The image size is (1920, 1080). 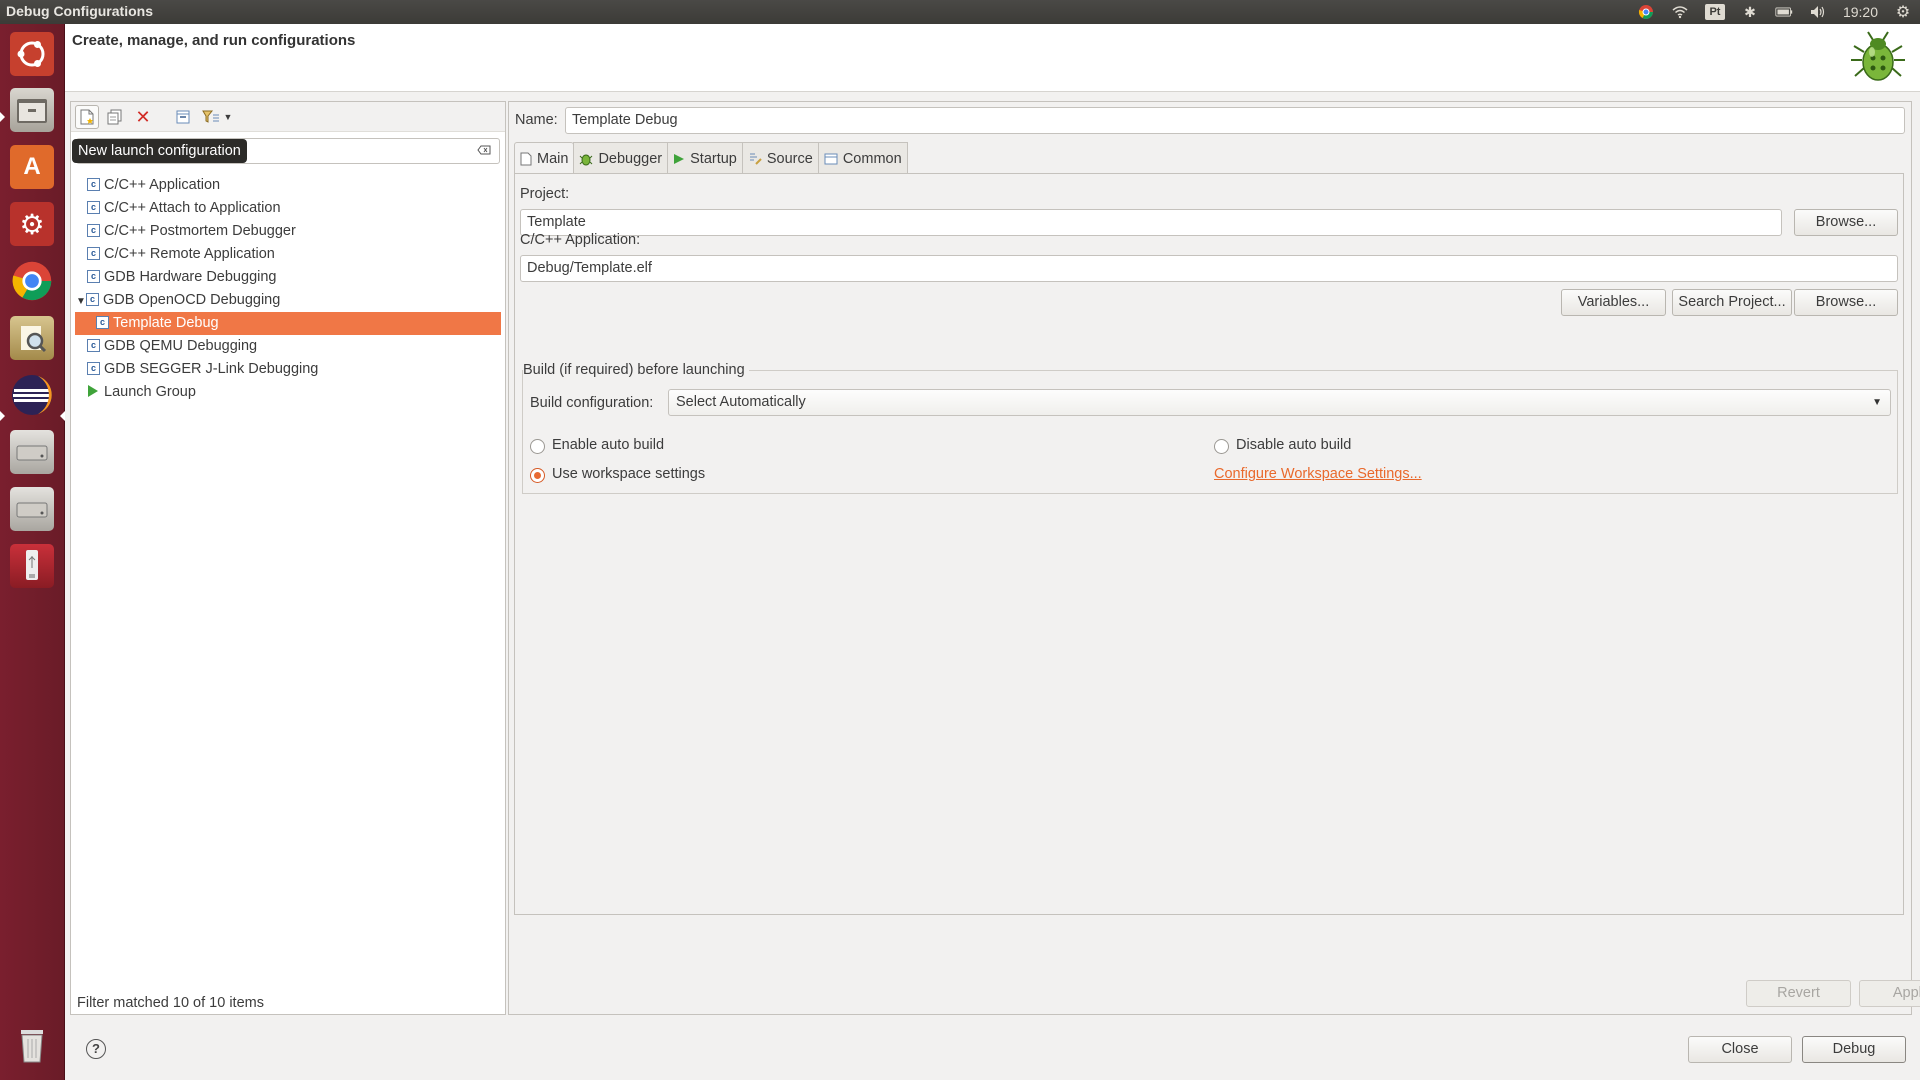 What do you see at coordinates (1279, 402) in the screenshot?
I see `build-configuration-select: Select Automatically ▼` at bounding box center [1279, 402].